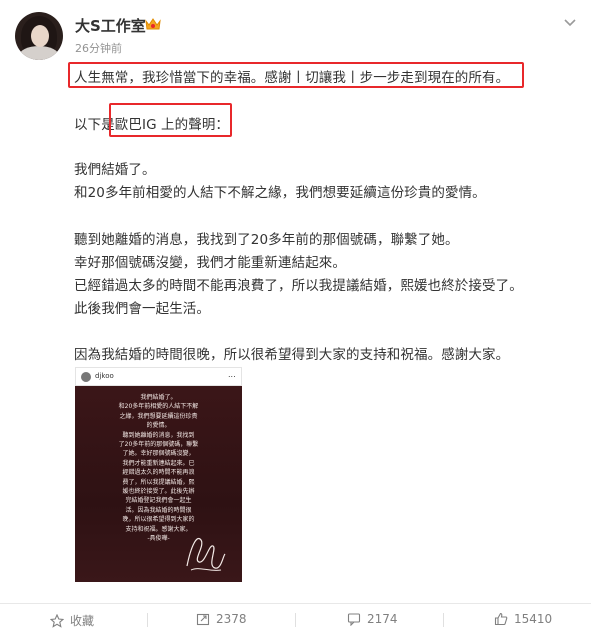 The width and height of the screenshot is (591, 634). I want to click on verified-crown-icon, so click(153, 24).